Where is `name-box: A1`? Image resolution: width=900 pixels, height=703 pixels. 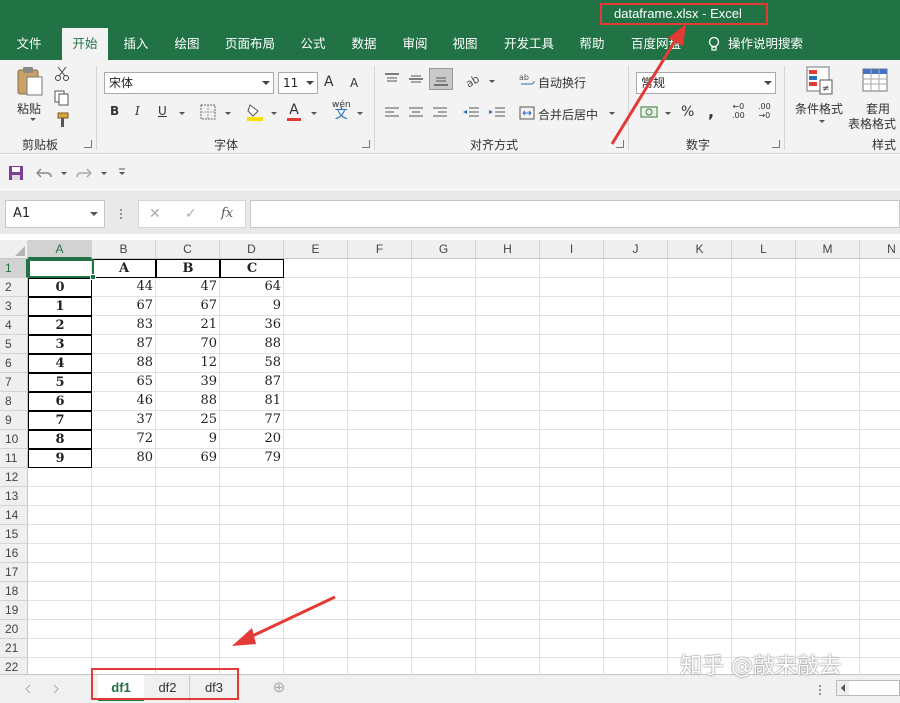
name-box: A1 is located at coordinates (55, 214).